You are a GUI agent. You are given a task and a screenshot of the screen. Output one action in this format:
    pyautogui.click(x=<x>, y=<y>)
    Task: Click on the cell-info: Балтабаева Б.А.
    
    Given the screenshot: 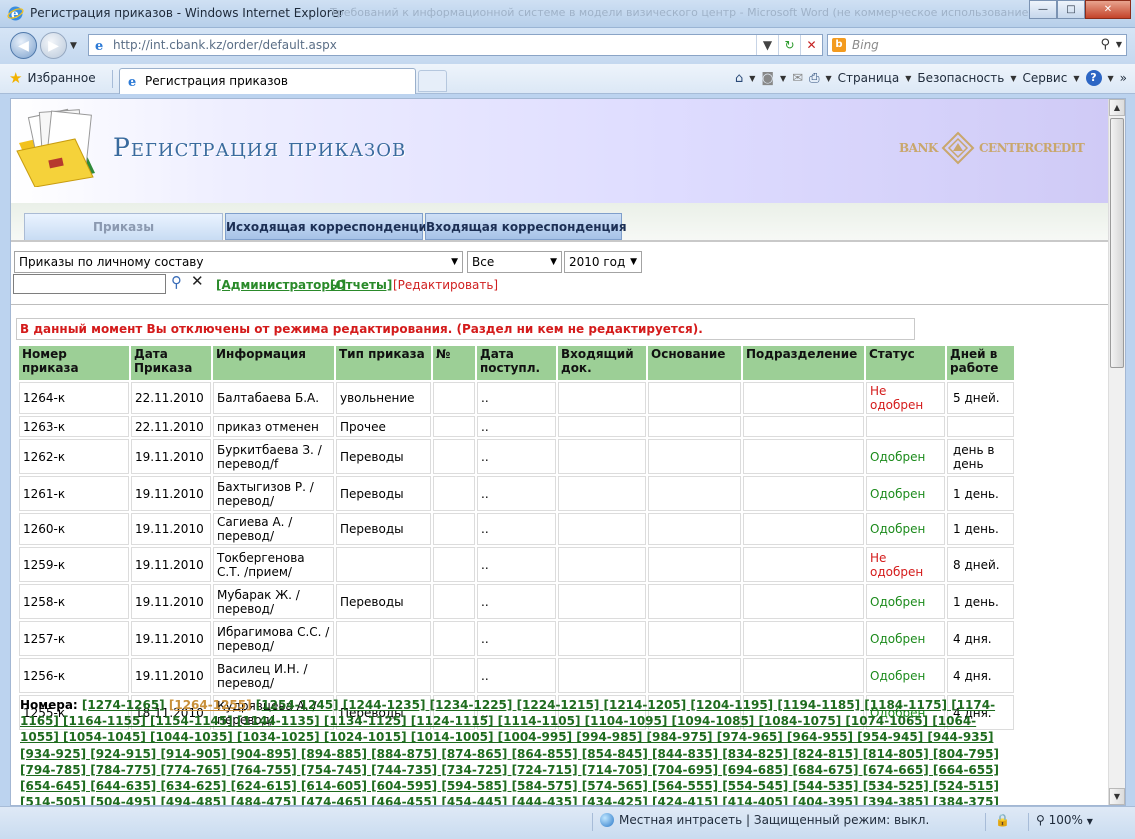 What is the action you would take?
    pyautogui.click(x=273, y=398)
    